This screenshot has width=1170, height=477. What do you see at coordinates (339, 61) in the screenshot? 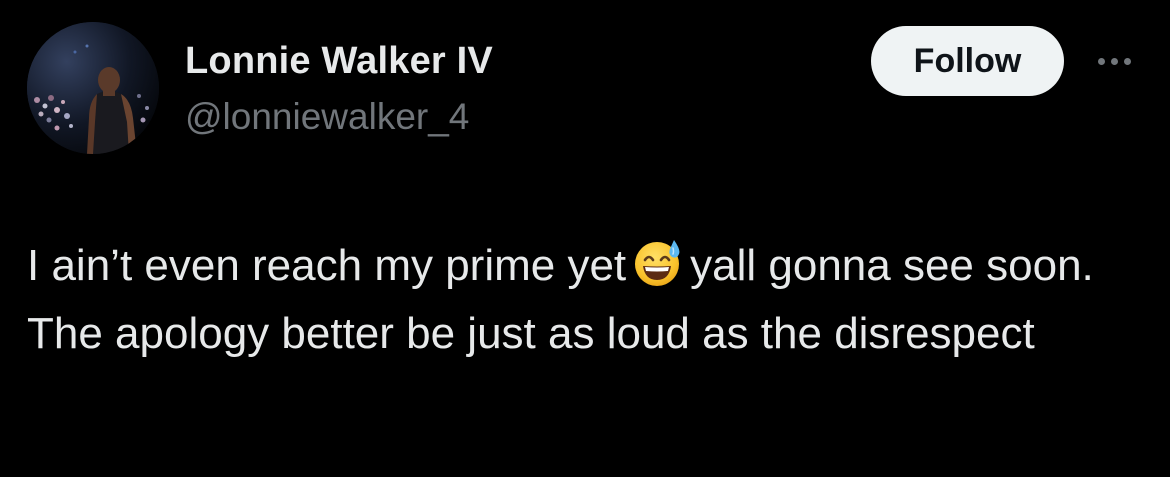
I see `author-display-name: Lonnie Walker IV` at bounding box center [339, 61].